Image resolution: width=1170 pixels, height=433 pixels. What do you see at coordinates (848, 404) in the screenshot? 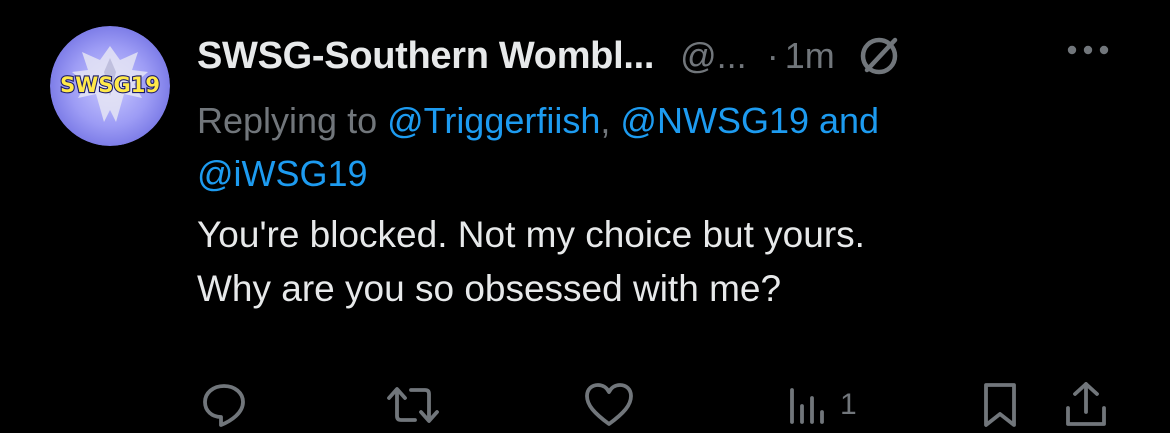
I see `views-count: 1` at bounding box center [848, 404].